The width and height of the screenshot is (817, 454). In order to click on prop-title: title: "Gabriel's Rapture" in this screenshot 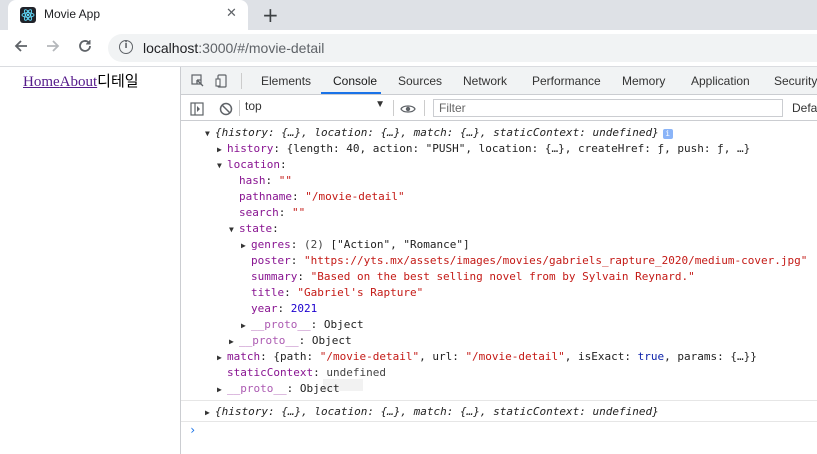, I will do `click(337, 292)`.